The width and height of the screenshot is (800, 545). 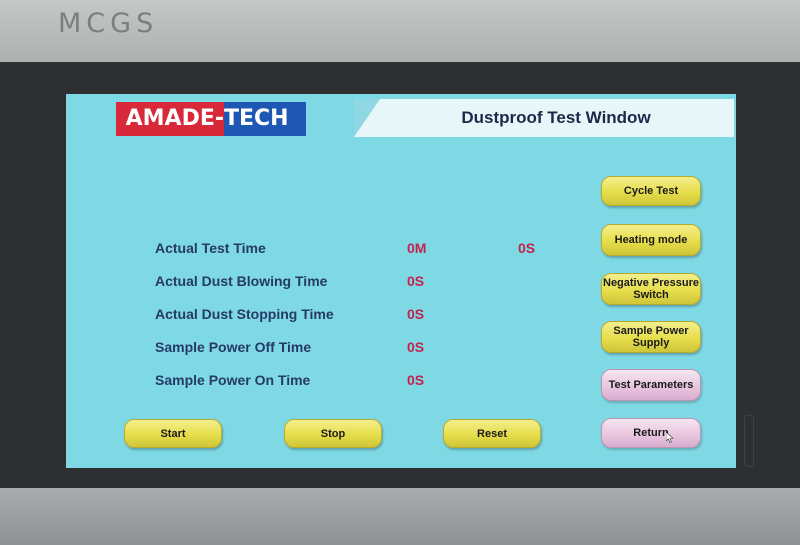 I want to click on cycle-test-button: Cycle Test, so click(x=651, y=191).